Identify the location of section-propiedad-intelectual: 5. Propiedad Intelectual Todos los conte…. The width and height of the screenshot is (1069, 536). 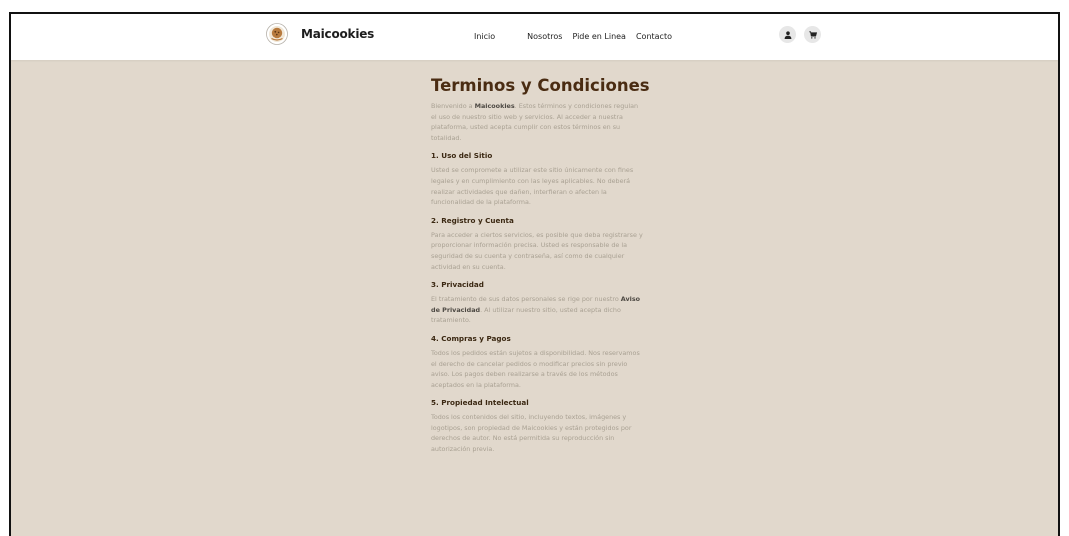
(537, 426).